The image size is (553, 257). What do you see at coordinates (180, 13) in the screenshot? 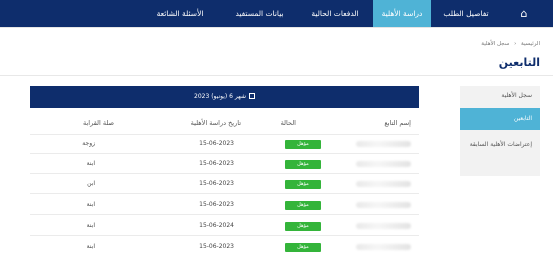
I see `nav-faq: الأسئلة الشائعة` at bounding box center [180, 13].